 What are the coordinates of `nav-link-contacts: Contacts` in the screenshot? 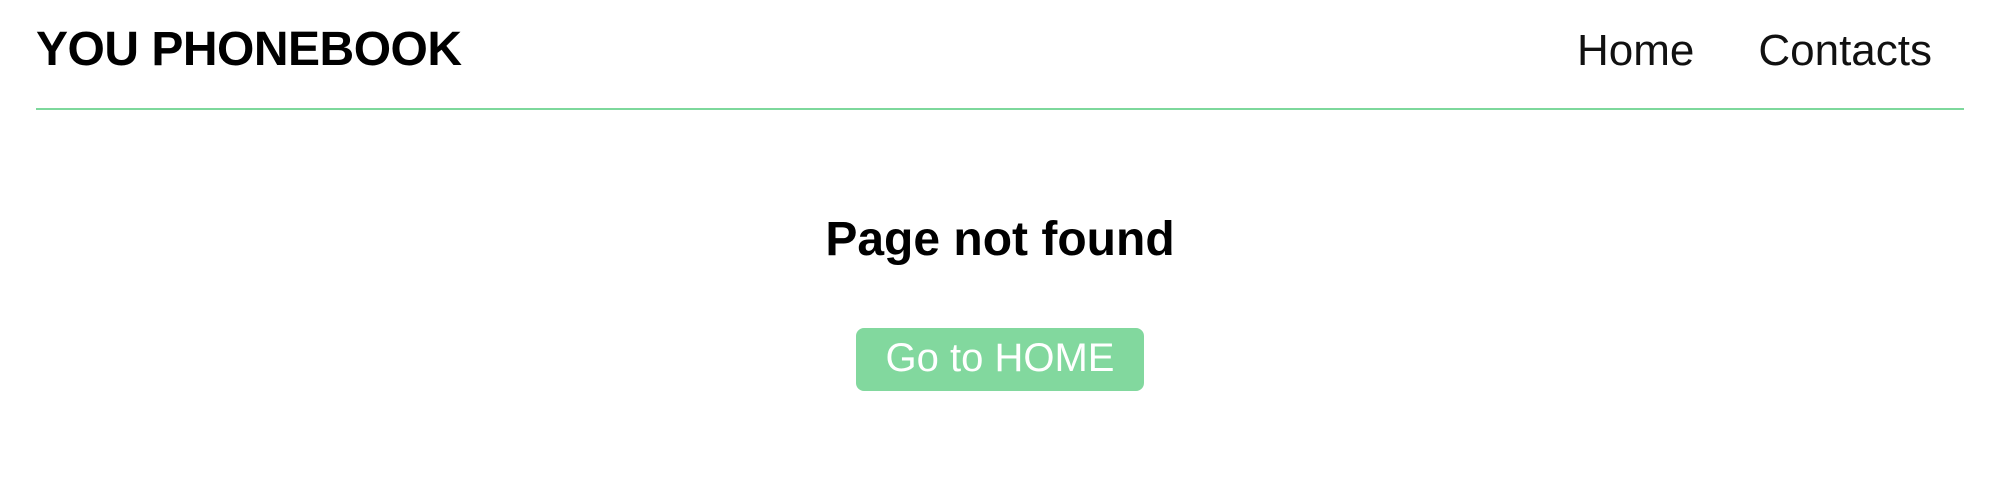 It's located at (1845, 51).